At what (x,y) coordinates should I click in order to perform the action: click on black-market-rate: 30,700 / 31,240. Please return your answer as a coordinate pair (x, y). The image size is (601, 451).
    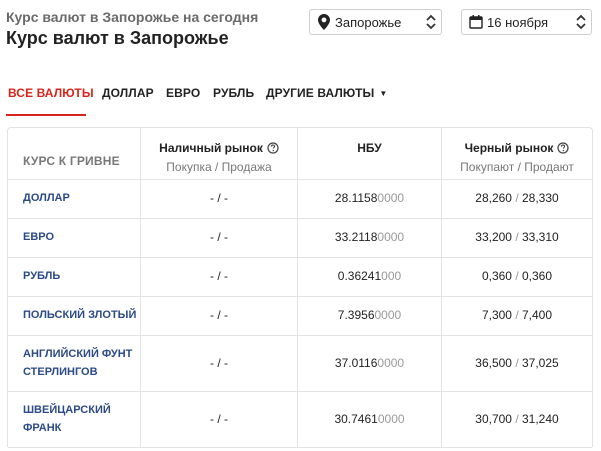
    Looking at the image, I should click on (517, 419).